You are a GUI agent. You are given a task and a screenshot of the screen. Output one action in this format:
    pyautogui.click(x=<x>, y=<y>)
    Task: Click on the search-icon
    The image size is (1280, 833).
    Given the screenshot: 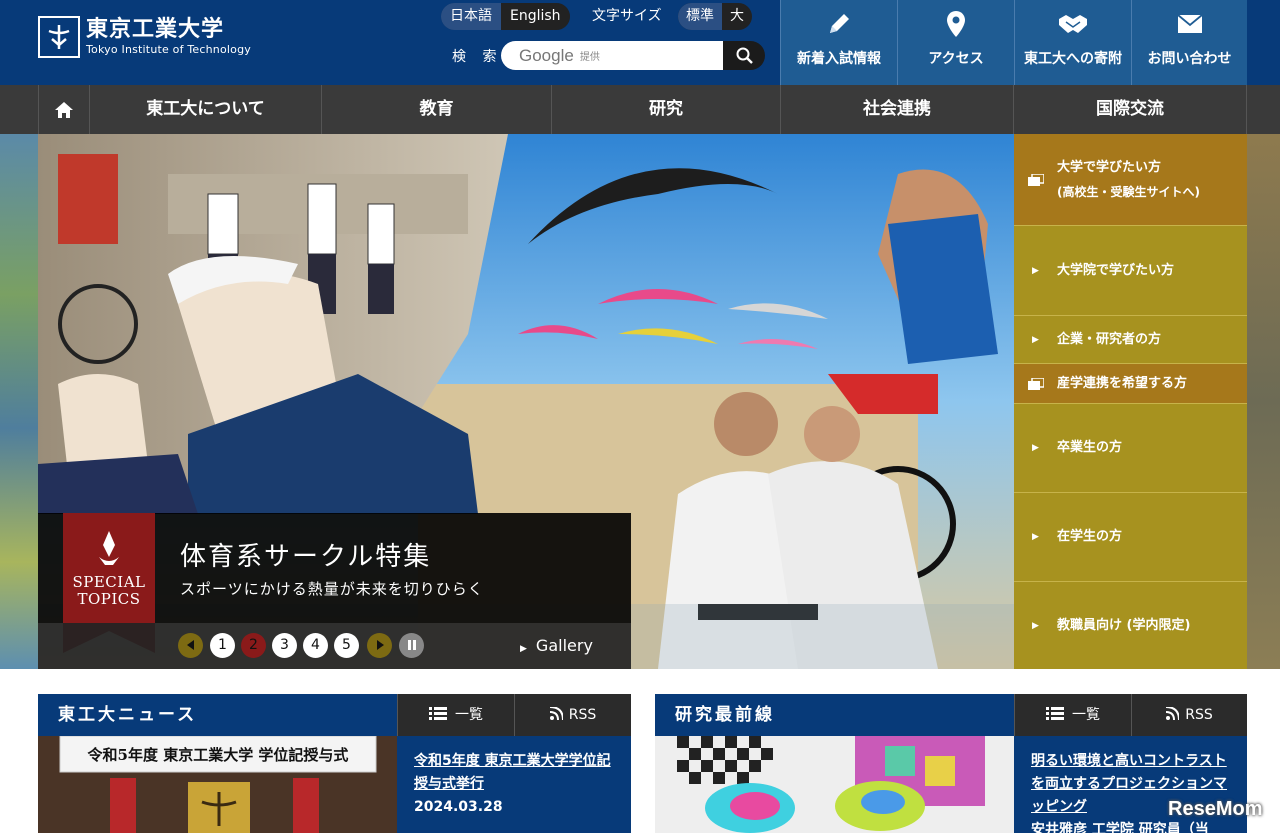 What is the action you would take?
    pyautogui.click(x=744, y=55)
    